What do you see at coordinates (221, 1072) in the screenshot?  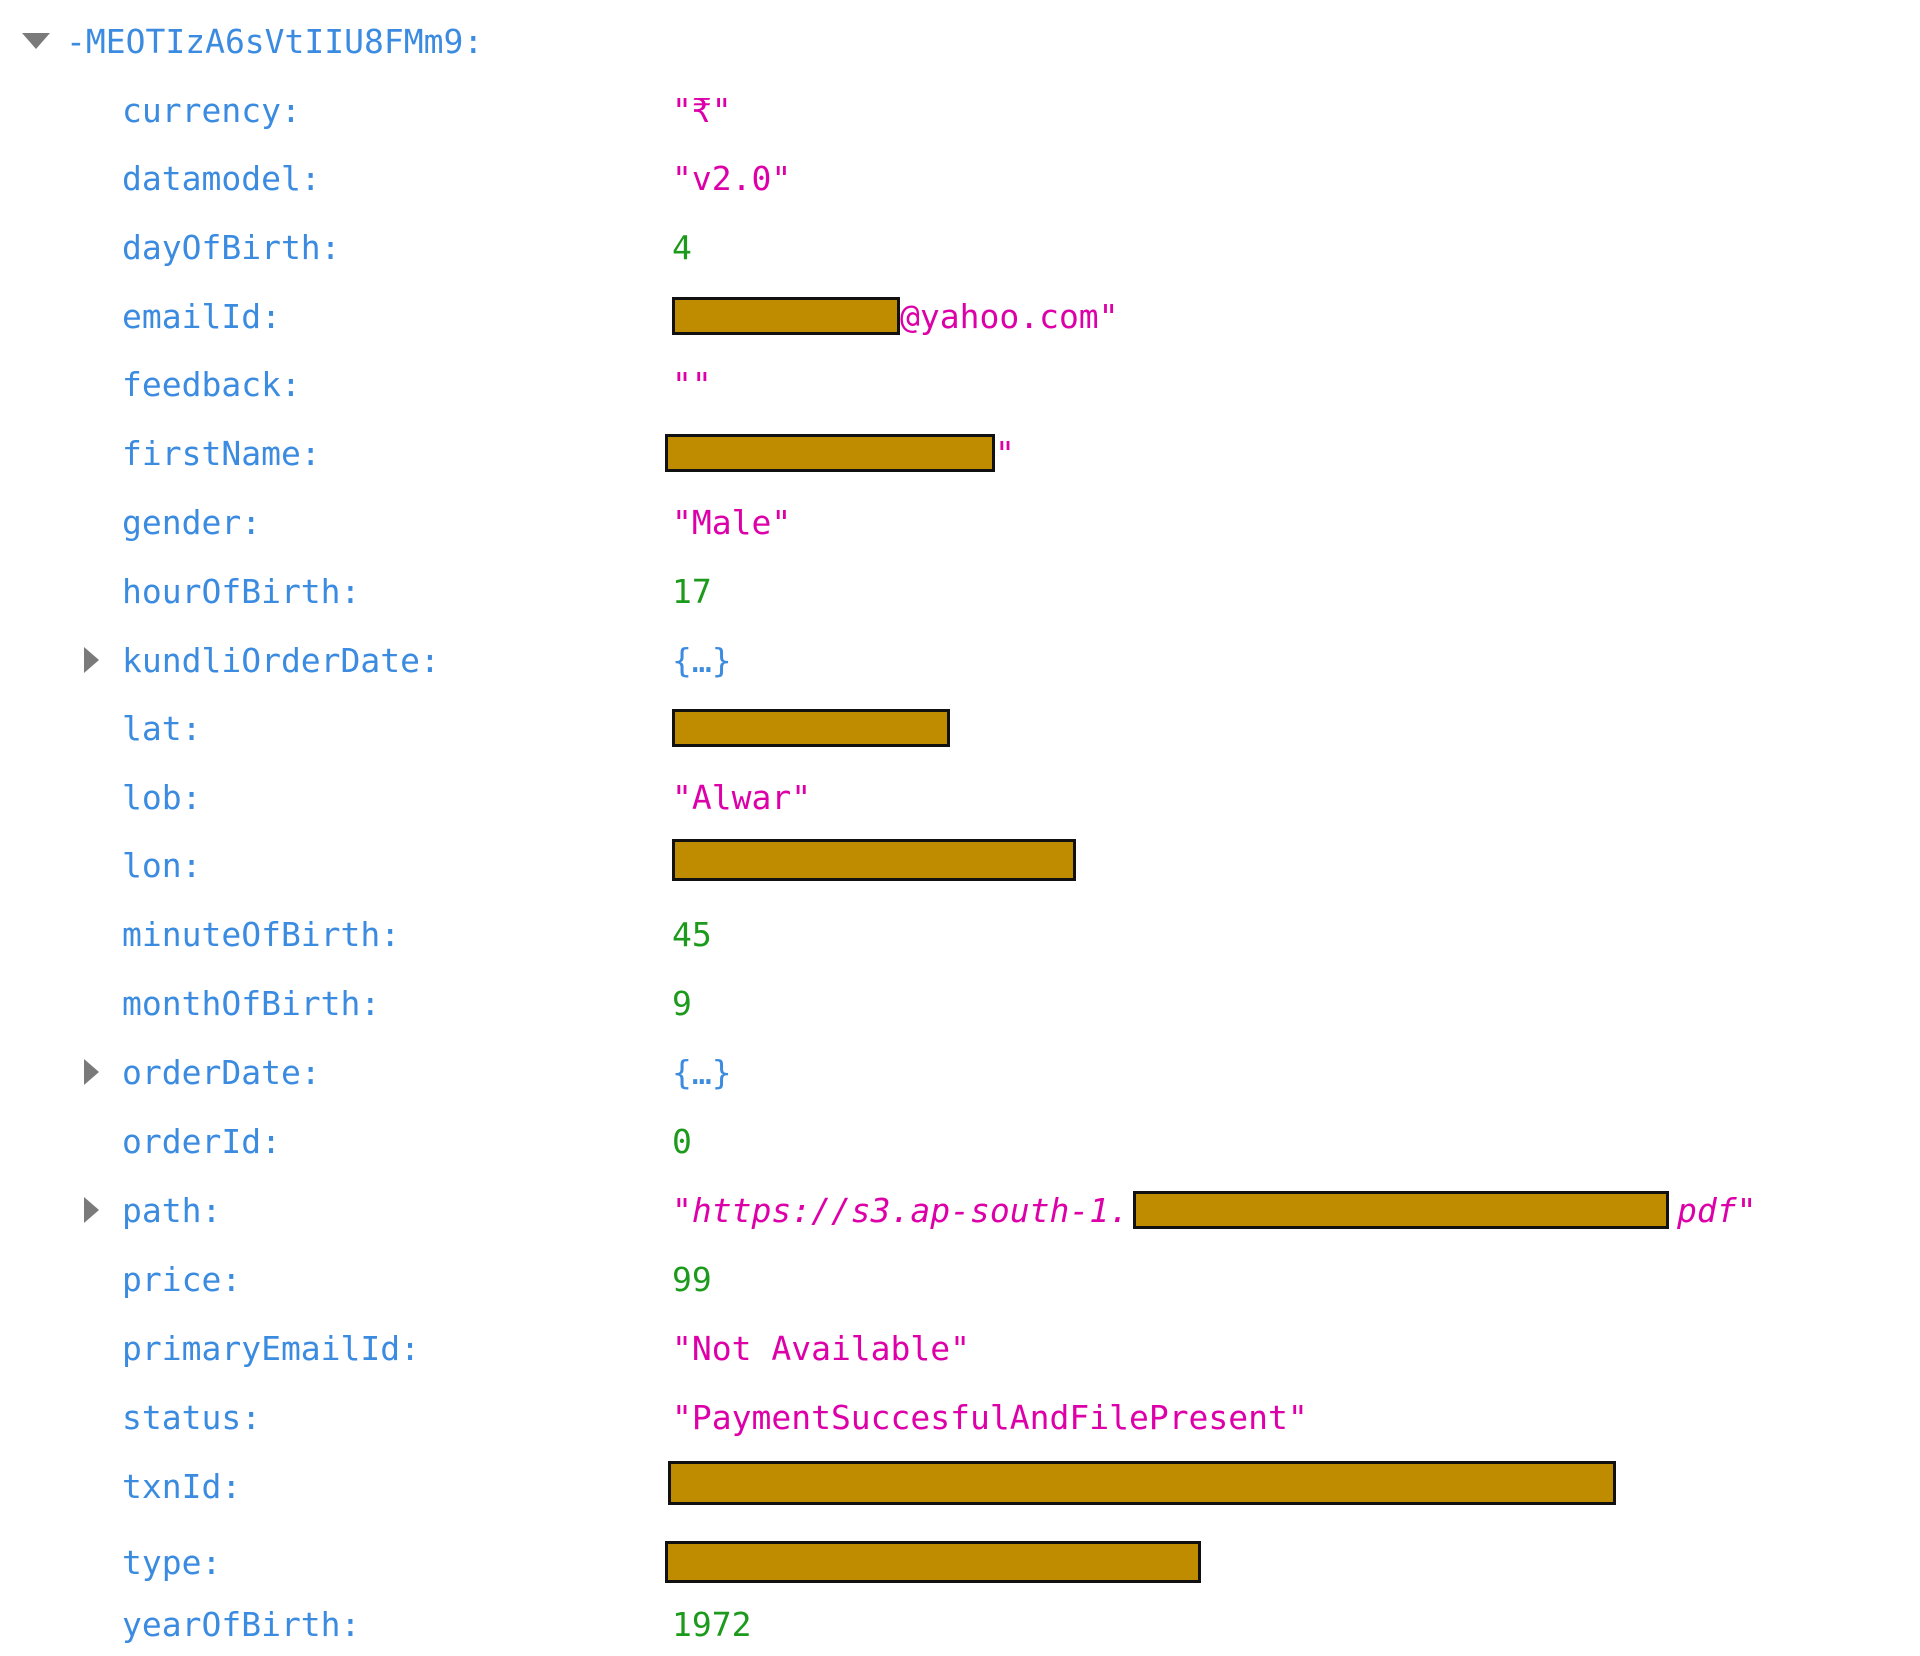 I see `field-key: orderDate:` at bounding box center [221, 1072].